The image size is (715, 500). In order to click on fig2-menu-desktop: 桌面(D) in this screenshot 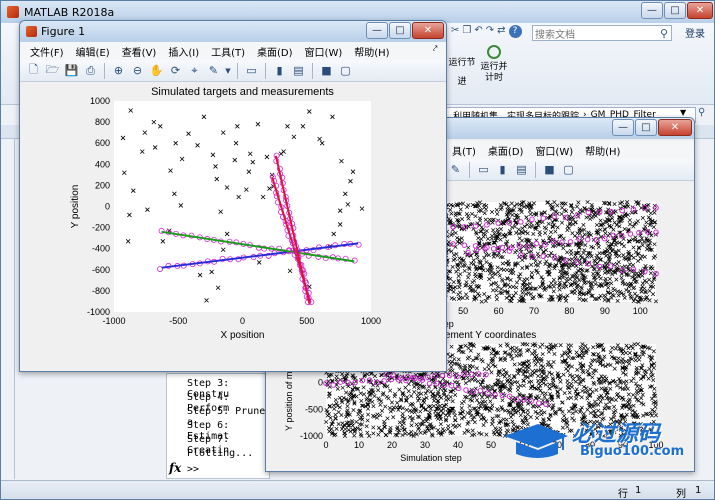, I will do `click(506, 150)`.